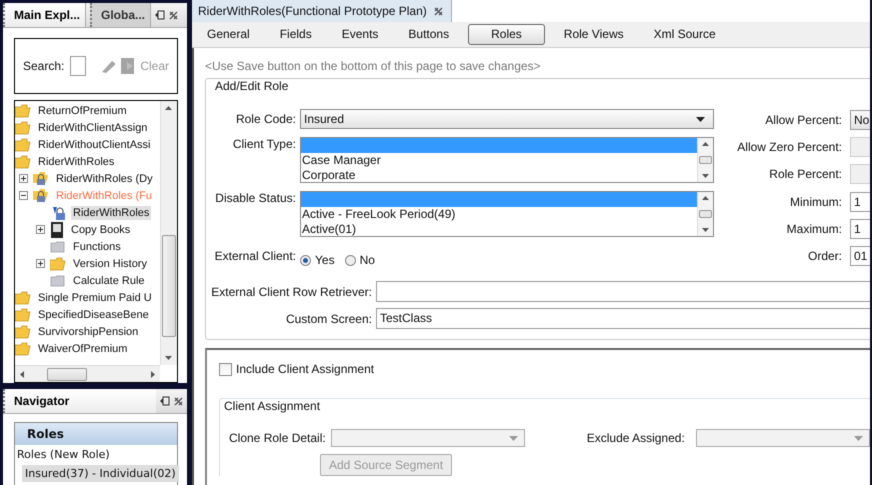 This screenshot has width=872, height=485. Describe the element at coordinates (815, 201) in the screenshot. I see `field-label: Minimum:` at that location.